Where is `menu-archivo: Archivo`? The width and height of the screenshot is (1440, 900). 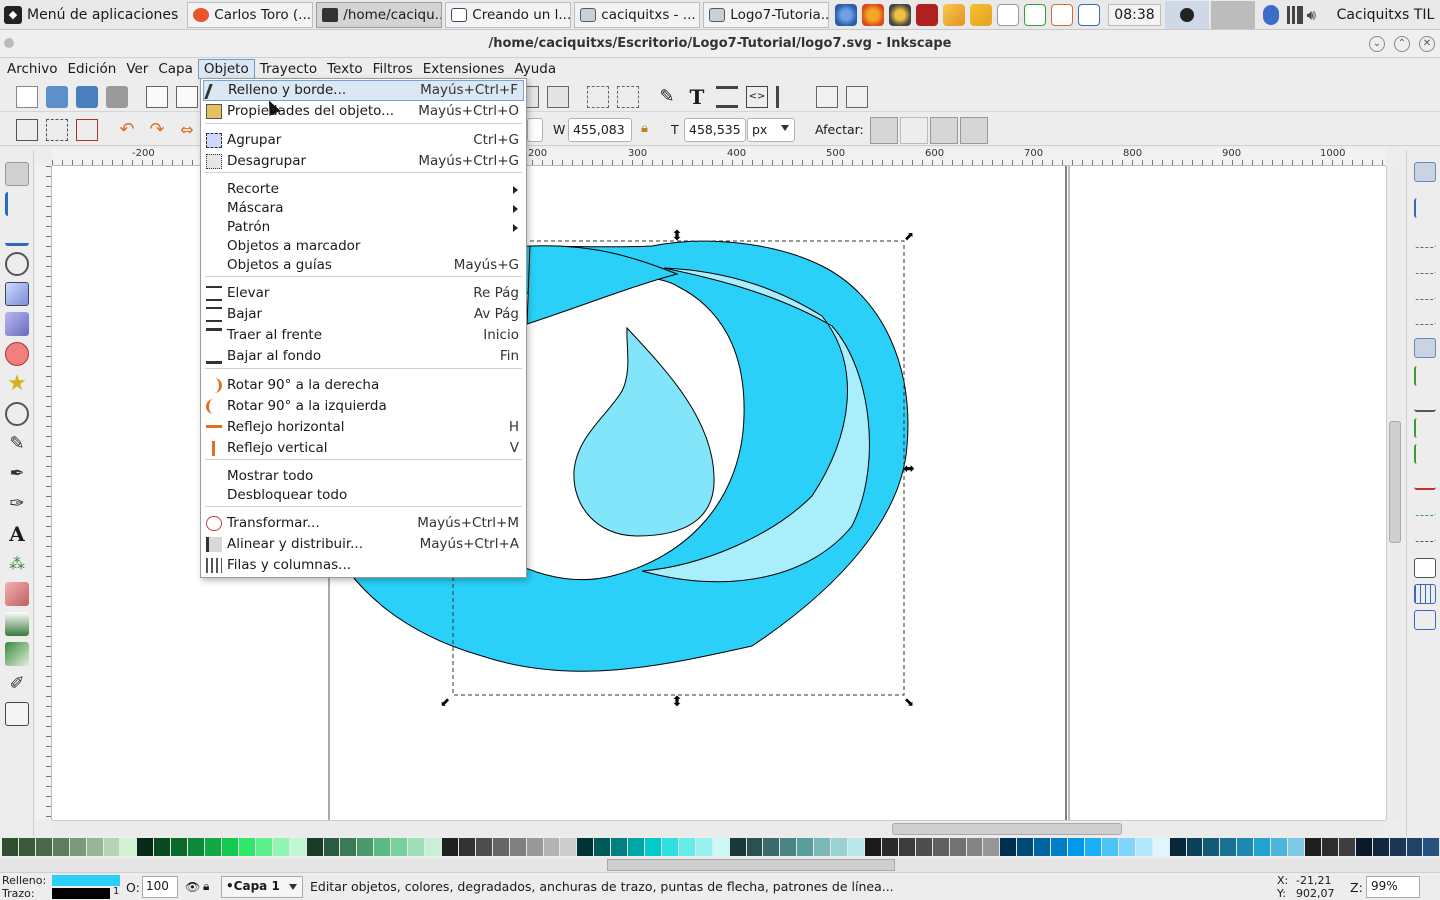 menu-archivo: Archivo is located at coordinates (32, 69).